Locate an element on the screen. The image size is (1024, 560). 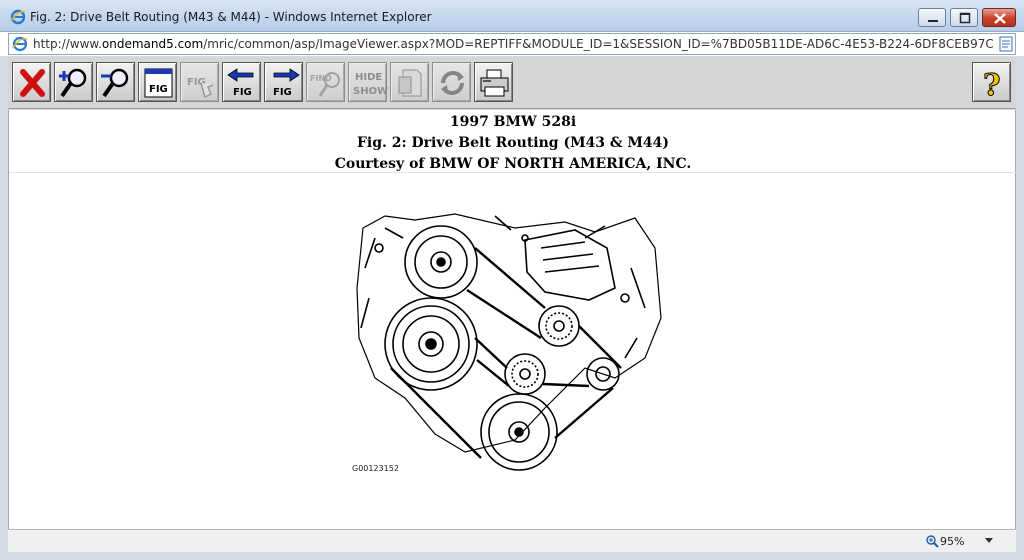
help-button: ? is located at coordinates (991, 83).